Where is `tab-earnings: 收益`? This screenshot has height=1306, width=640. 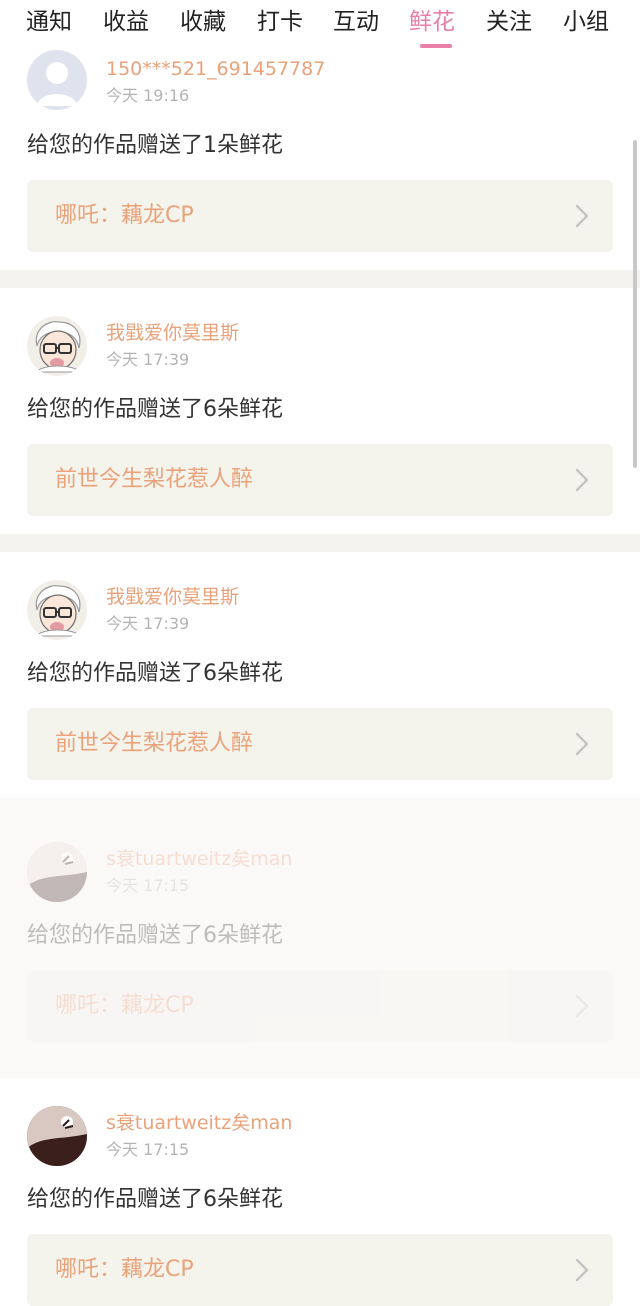 tab-earnings: 收益 is located at coordinates (126, 22).